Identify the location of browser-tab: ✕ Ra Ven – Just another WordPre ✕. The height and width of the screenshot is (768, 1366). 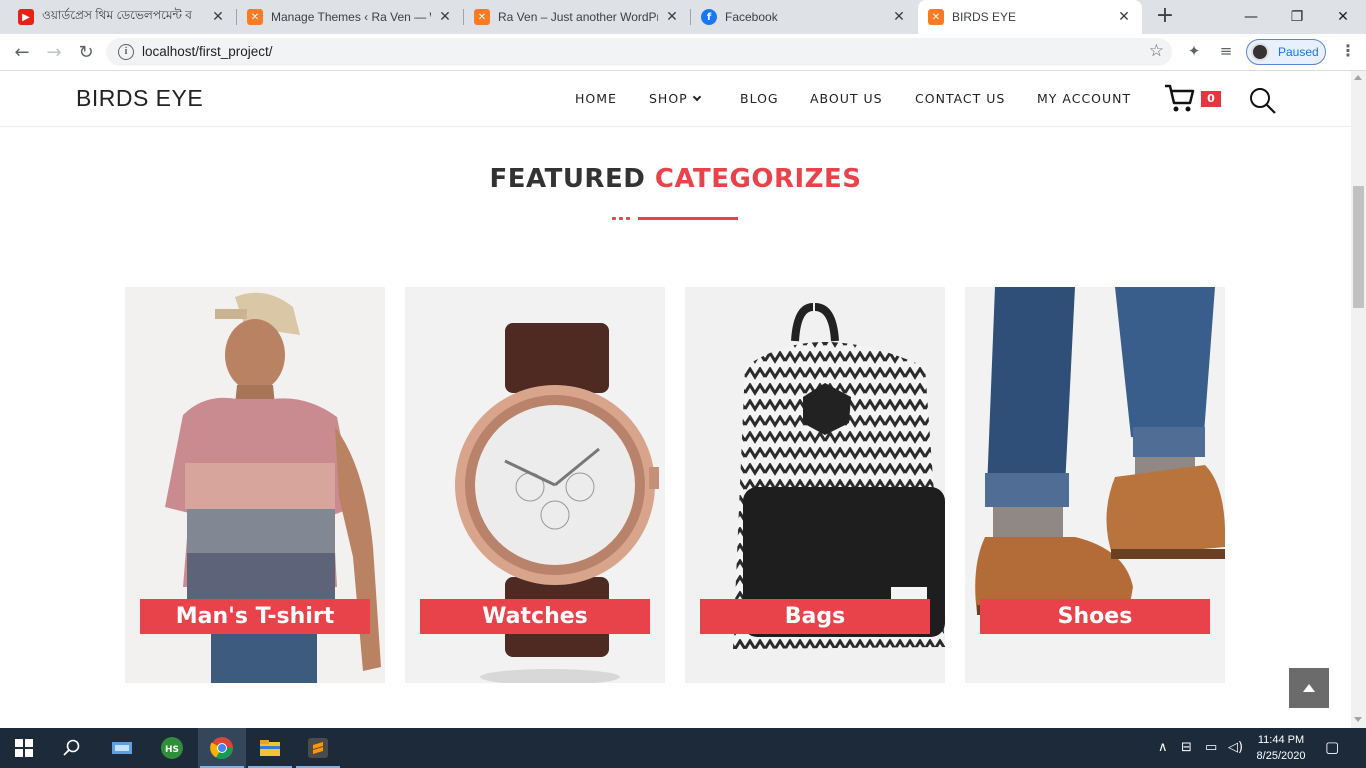
(577, 17).